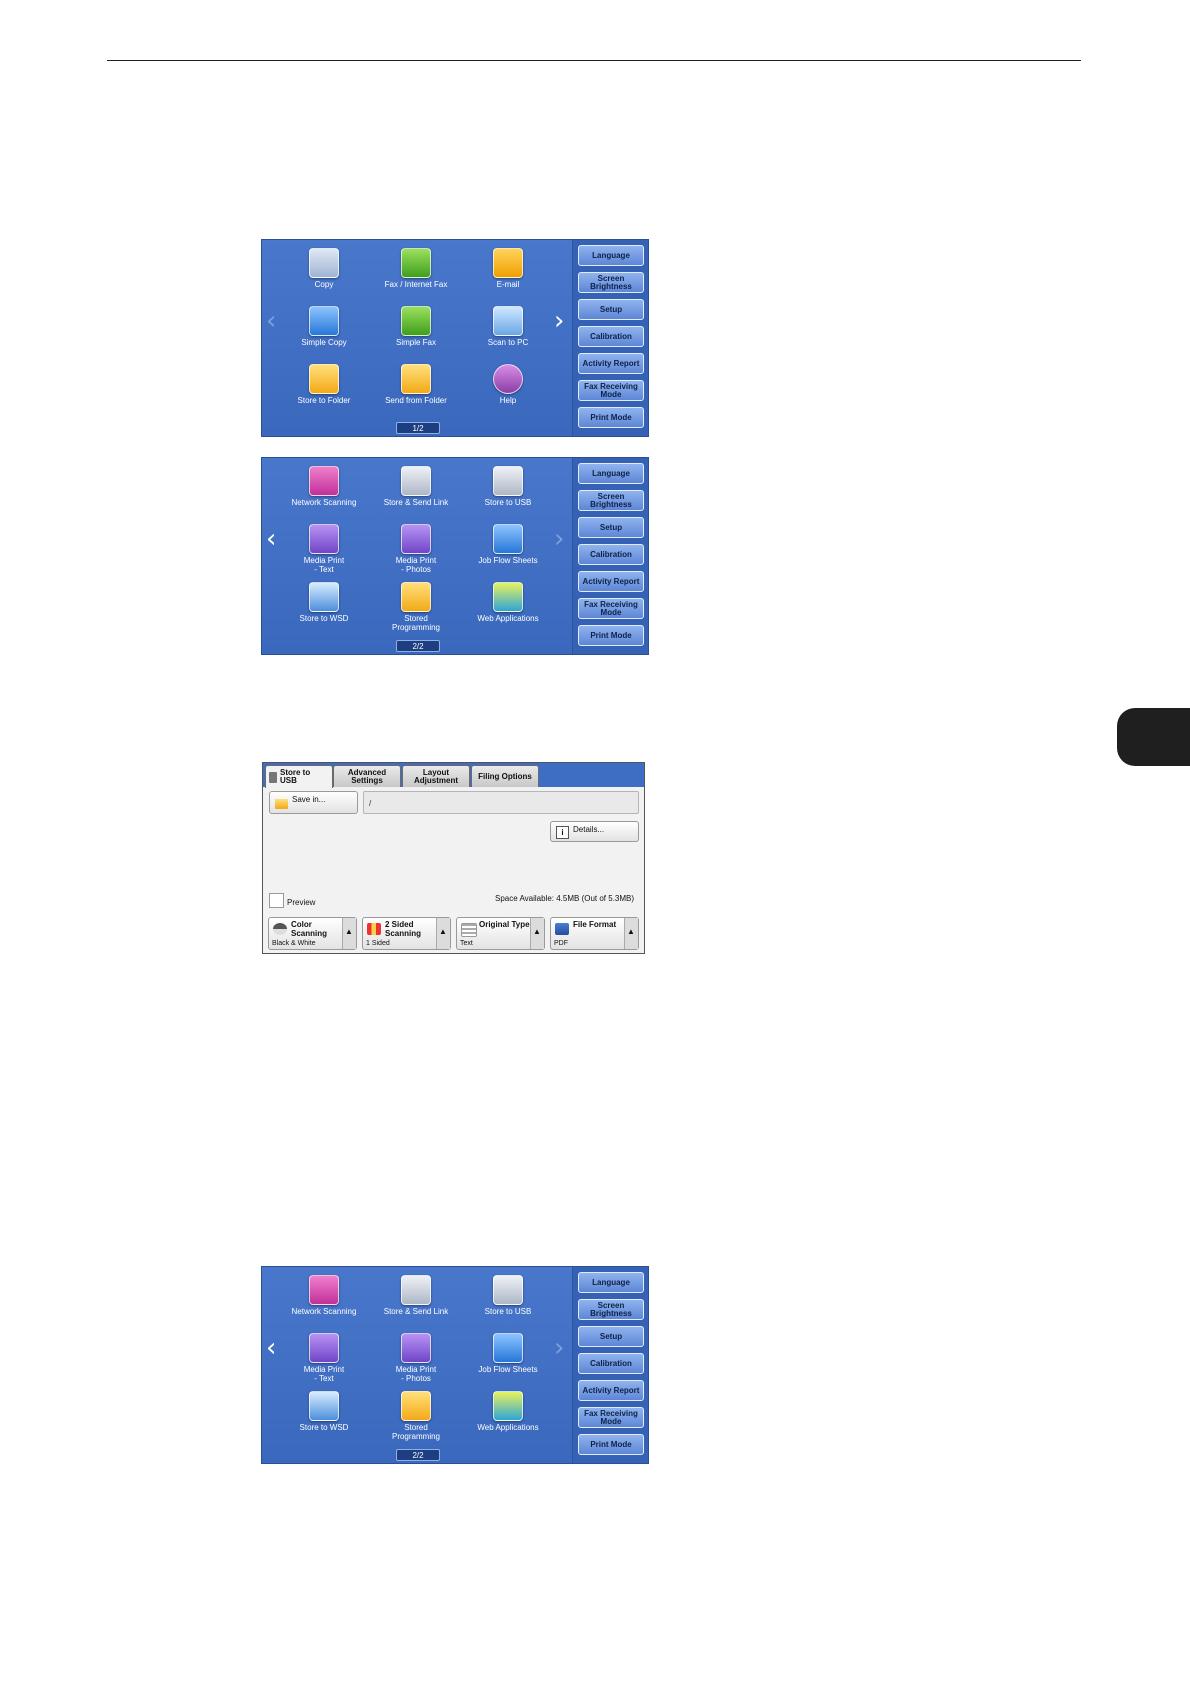  Describe the element at coordinates (508, 326) in the screenshot. I see `app-button-scan-to-pc: Scan to PC` at that location.